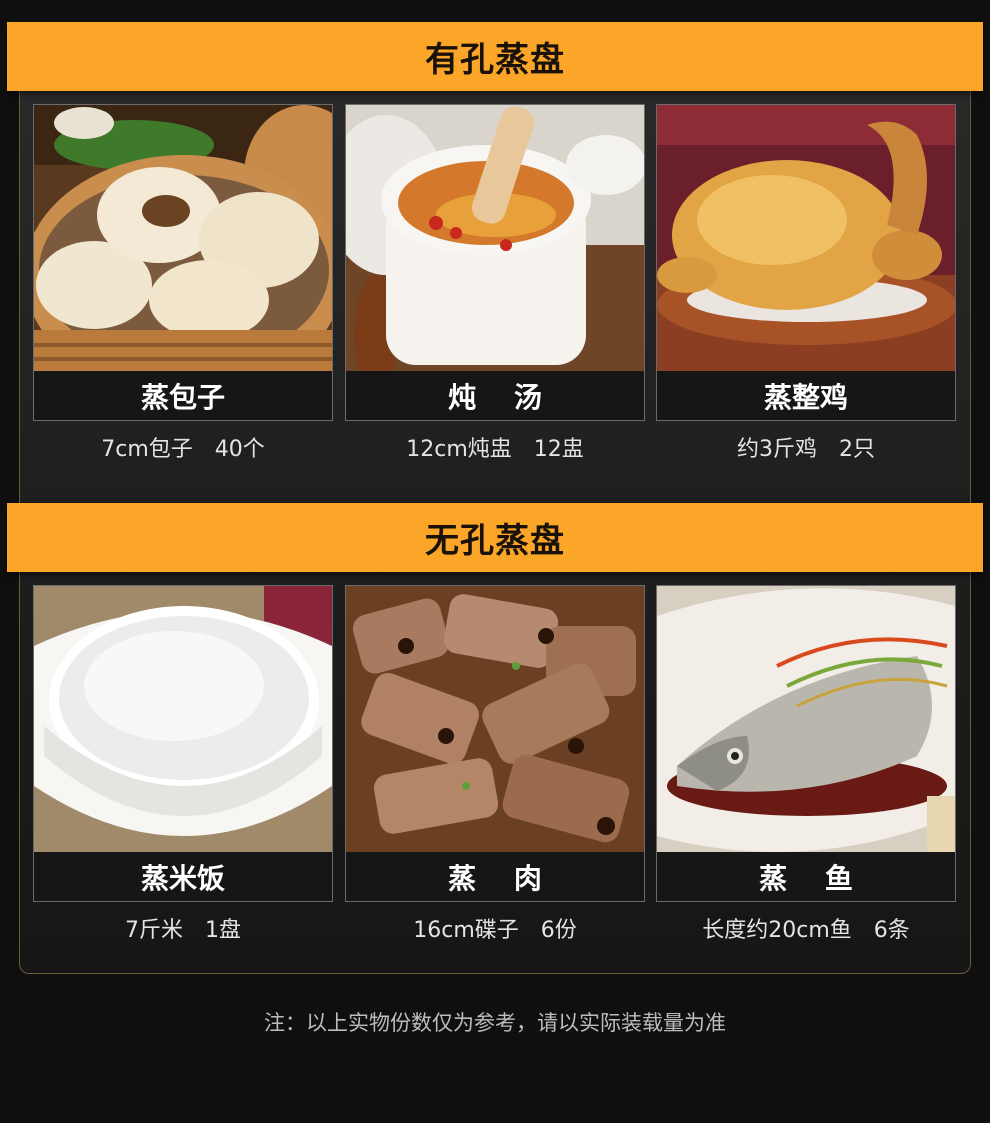 Image resolution: width=990 pixels, height=1123 pixels. I want to click on food-card-buns: 蒸包子, so click(183, 262).